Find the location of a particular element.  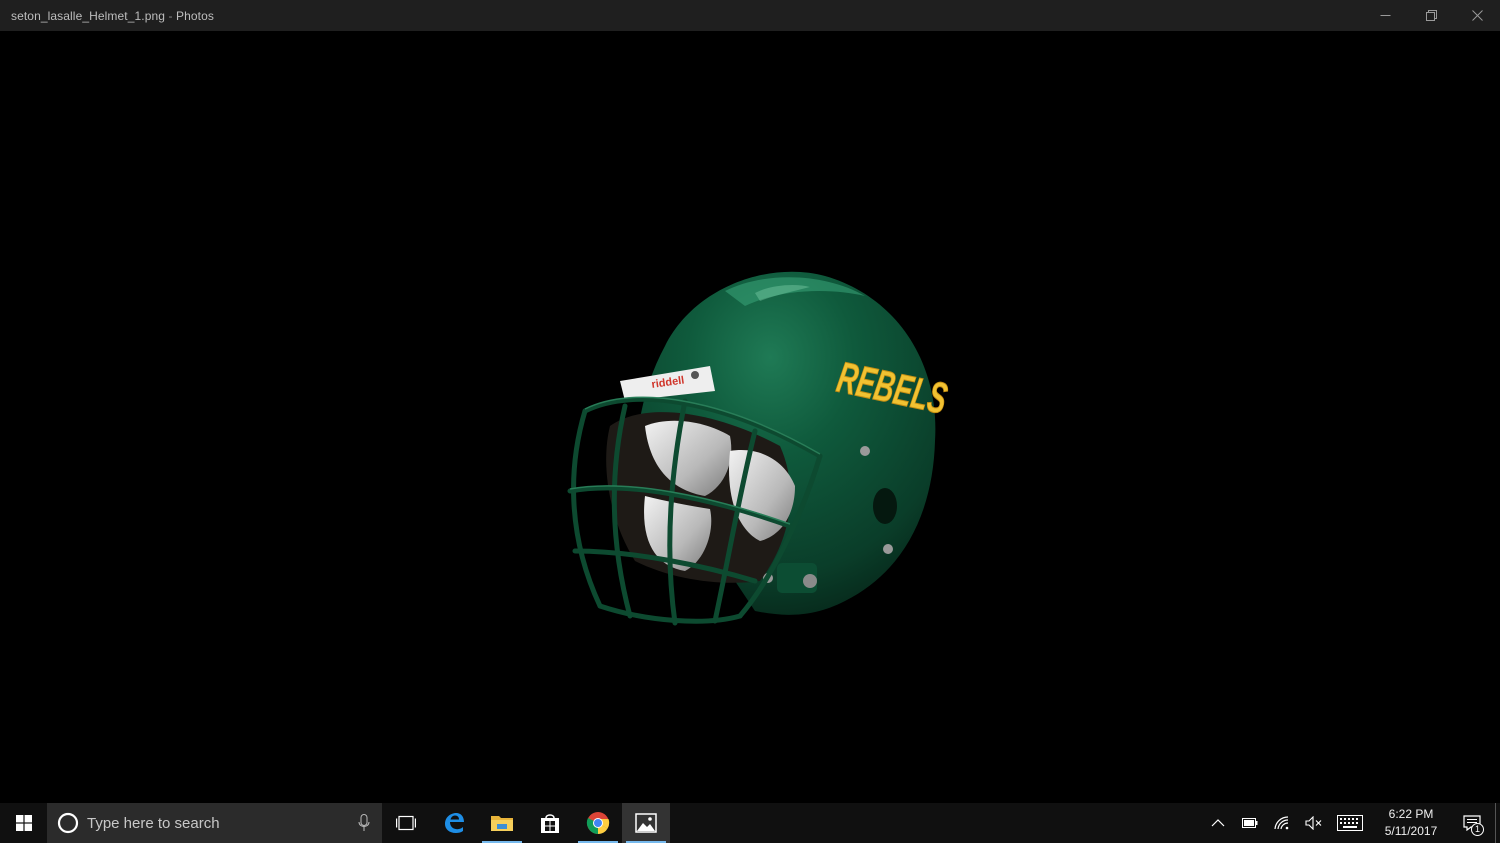

edge-icon is located at coordinates (454, 823).